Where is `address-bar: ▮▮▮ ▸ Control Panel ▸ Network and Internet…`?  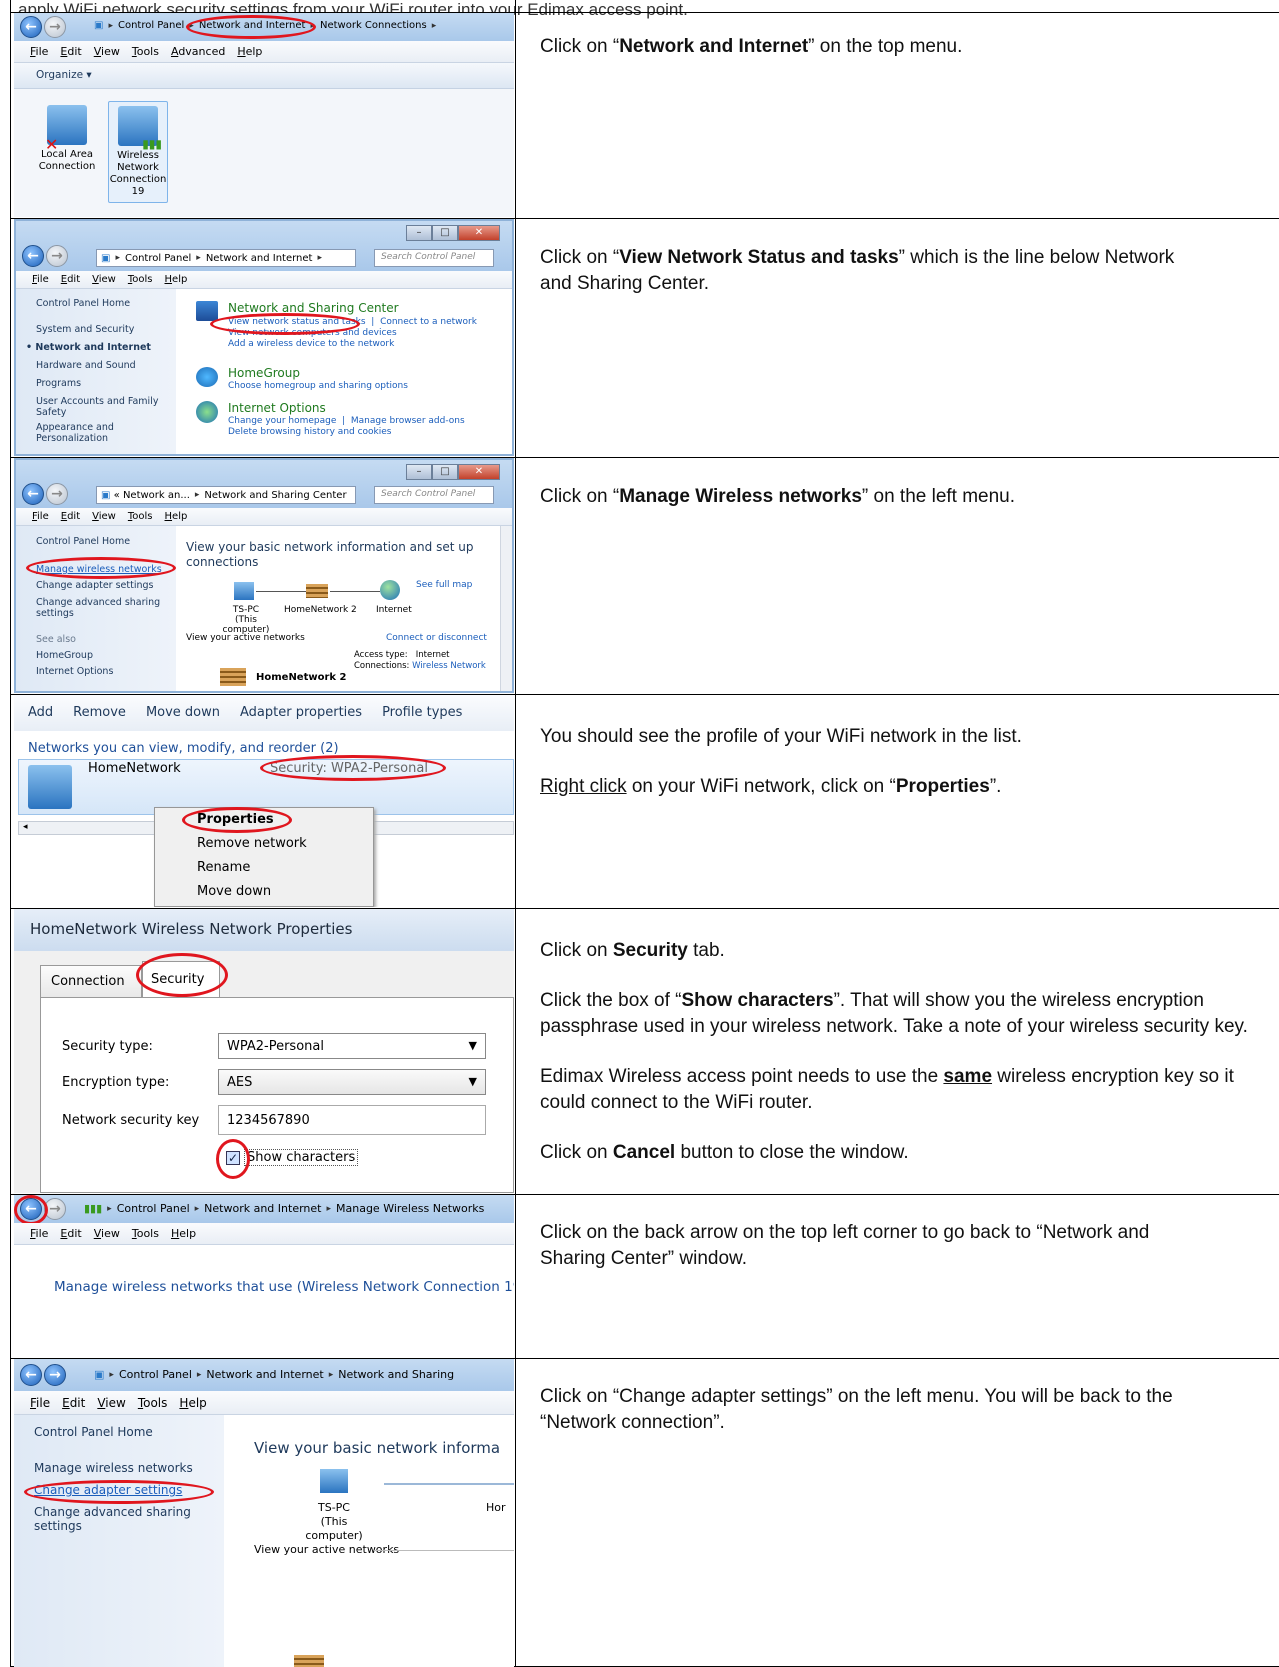
address-bar: ▮▮▮ ▸ Control Panel ▸ Network and Internet… is located at coordinates (284, 1208).